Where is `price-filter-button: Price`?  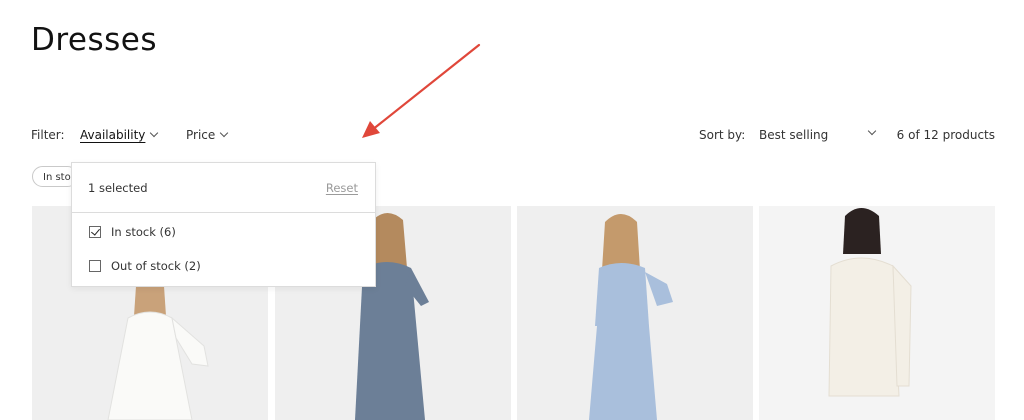
price-filter-button: Price is located at coordinates (207, 135).